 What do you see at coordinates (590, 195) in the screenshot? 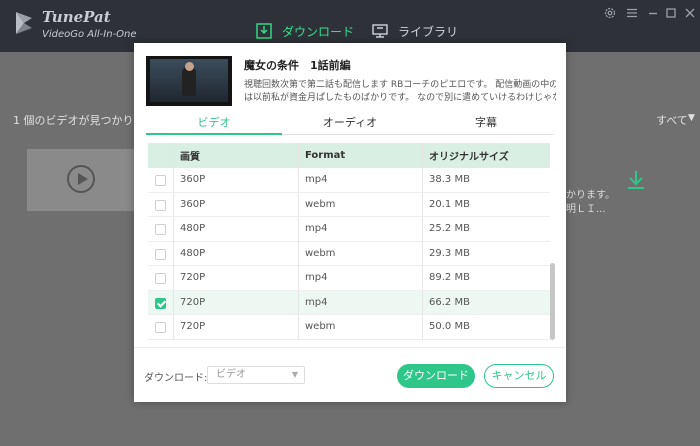
I see `video-description-fragment: かります。` at bounding box center [590, 195].